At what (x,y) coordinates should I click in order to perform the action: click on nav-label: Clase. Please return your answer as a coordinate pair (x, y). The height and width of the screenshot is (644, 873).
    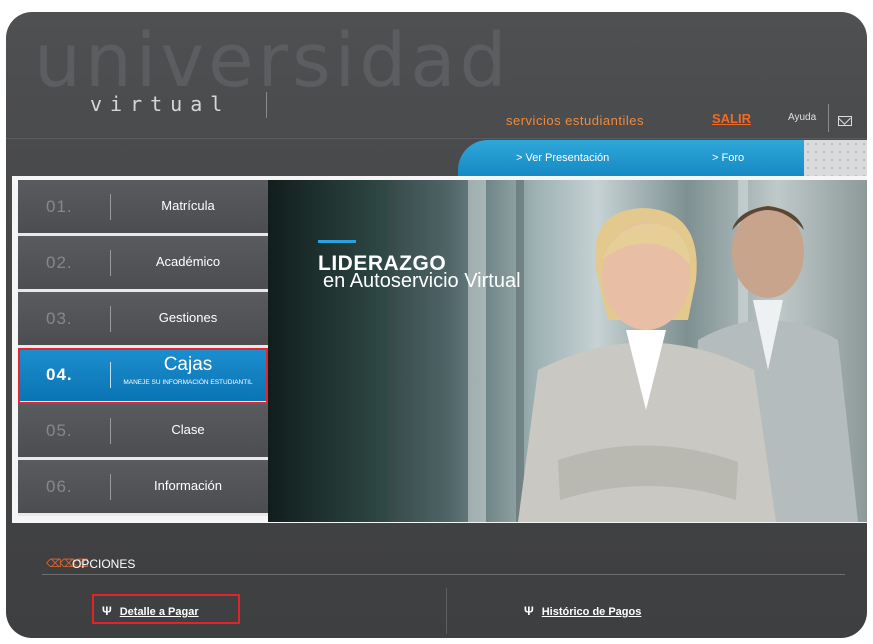
    Looking at the image, I should click on (188, 429).